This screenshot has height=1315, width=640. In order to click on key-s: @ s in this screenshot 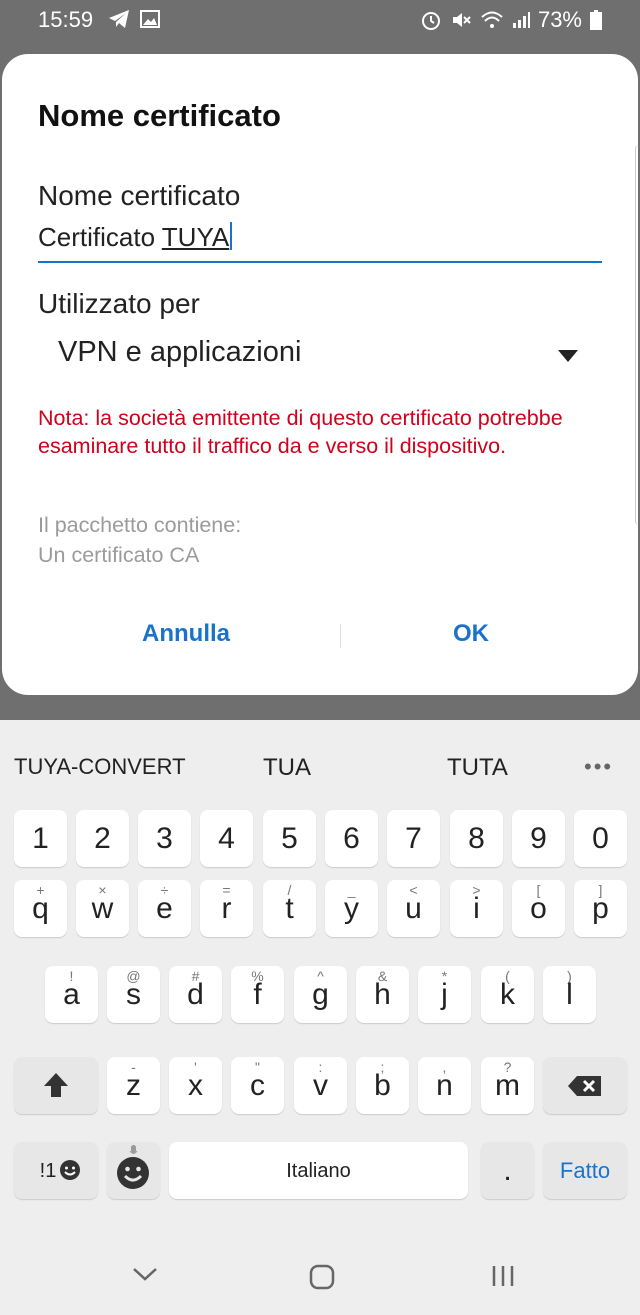, I will do `click(133, 994)`.